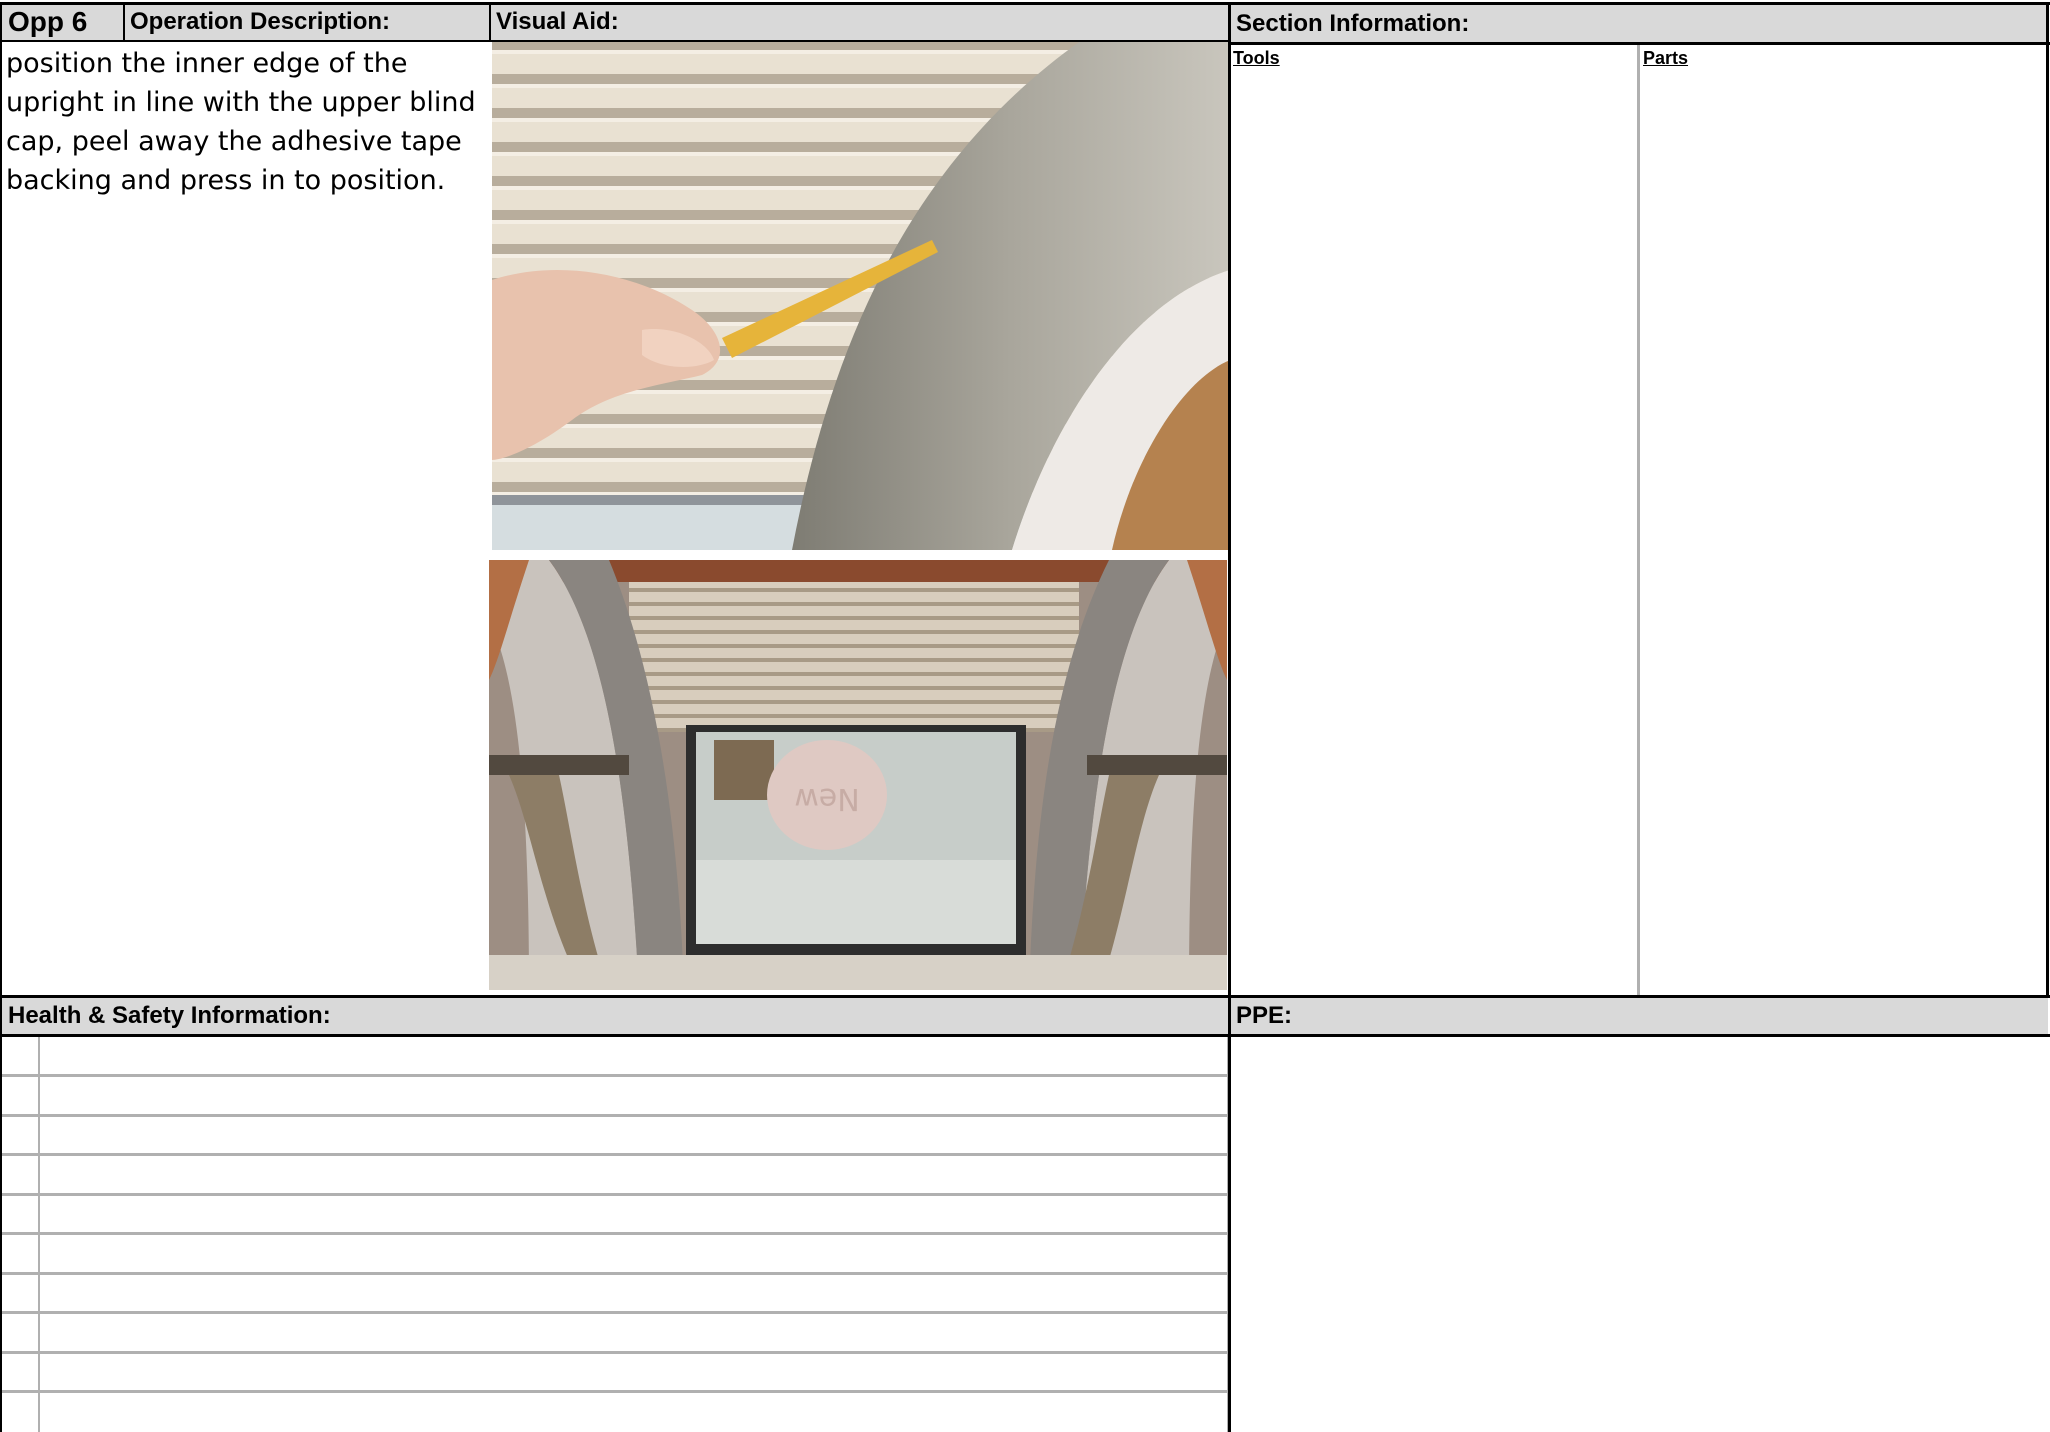 The width and height of the screenshot is (2050, 1432). What do you see at coordinates (1, 717) in the screenshot?
I see `left-border` at bounding box center [1, 717].